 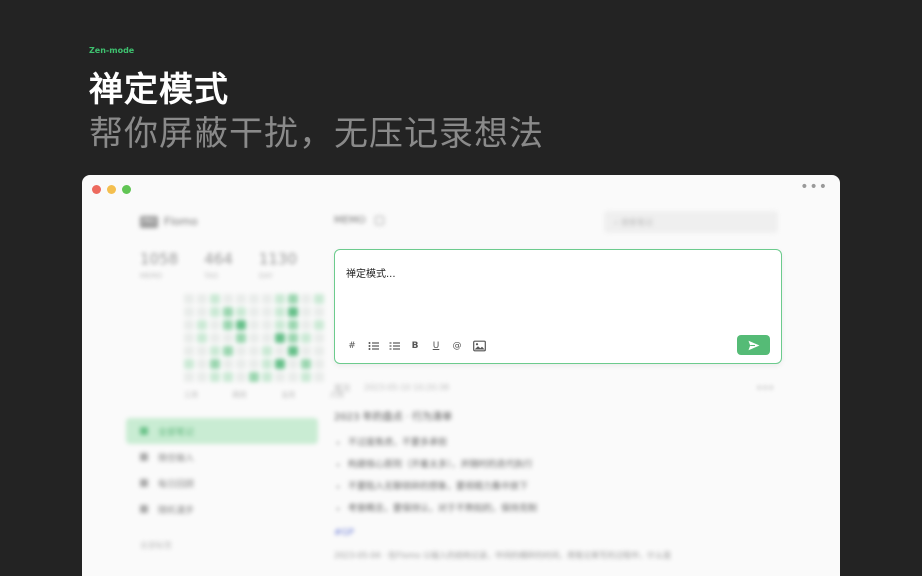 What do you see at coordinates (691, 222) in the screenshot?
I see `search-input: ⌕ 搜索笔记` at bounding box center [691, 222].